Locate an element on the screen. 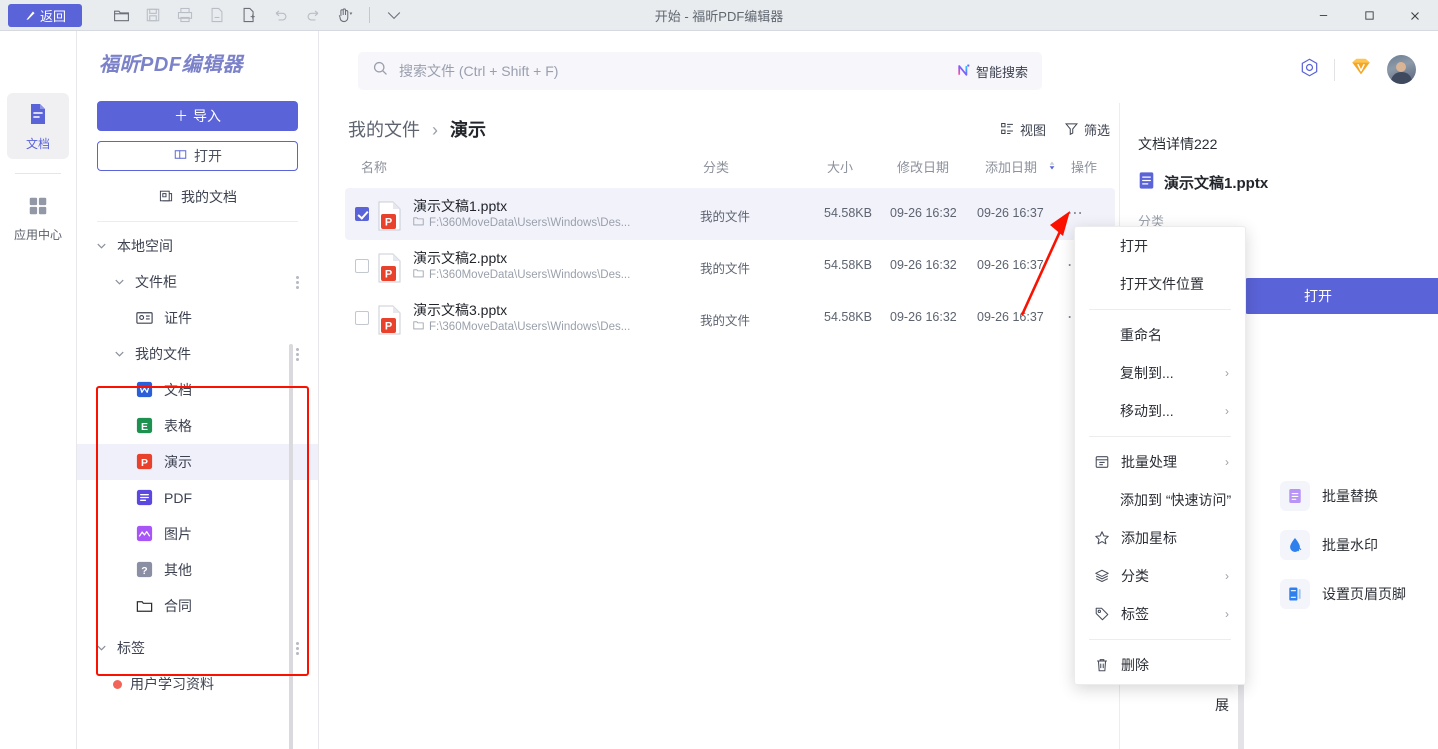  tree-group-my-files: 我的文件 is located at coordinates (197, 354).